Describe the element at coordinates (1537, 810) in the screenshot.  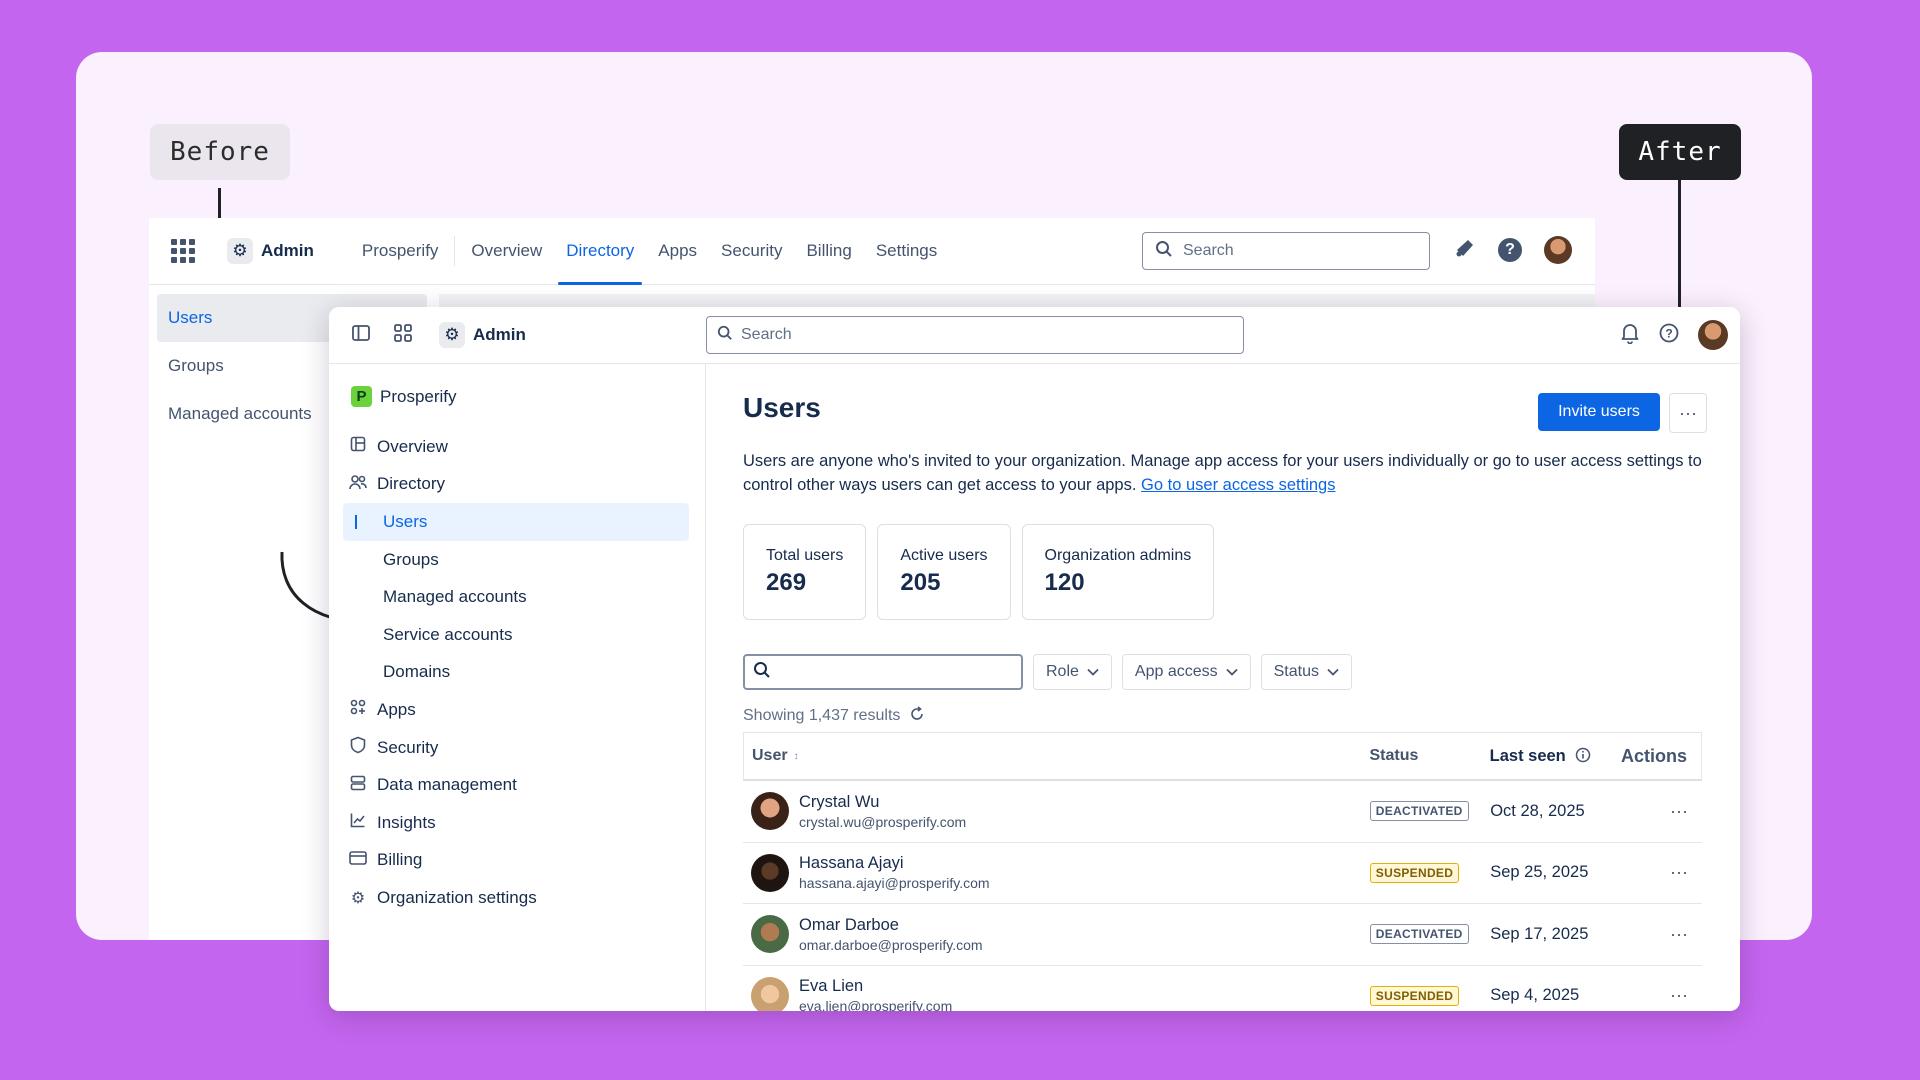
I see `last-seen-cell: Oct 28, 2025` at that location.